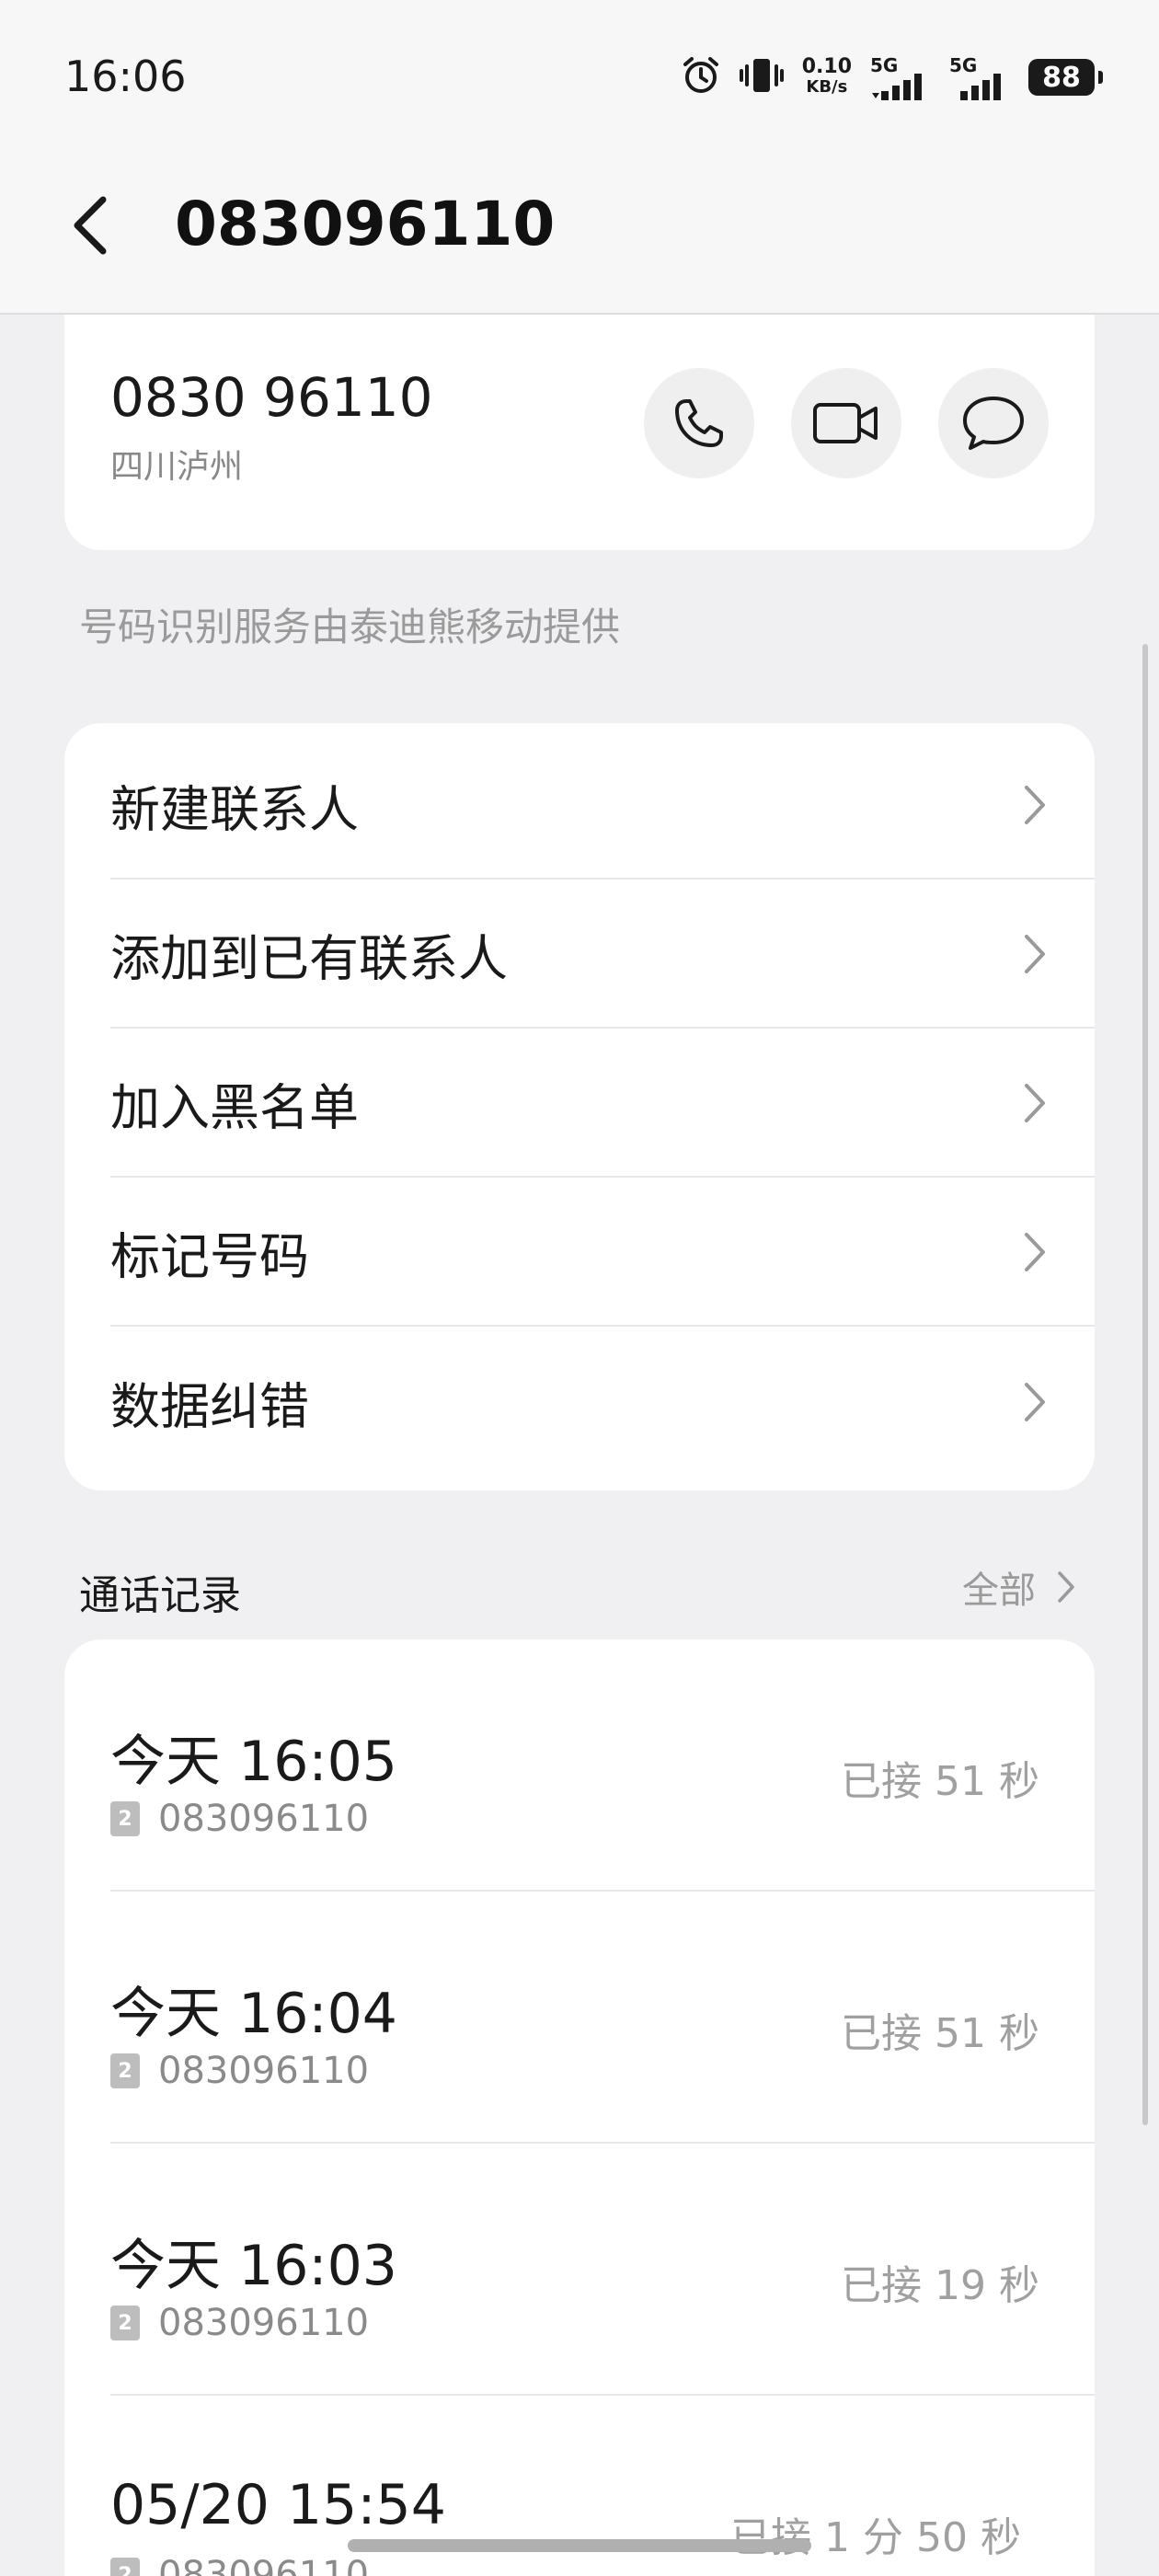 This screenshot has height=2576, width=1159. What do you see at coordinates (602, 955) in the screenshot?
I see `menu-item-add-to-existing: 添加到已有联系人` at bounding box center [602, 955].